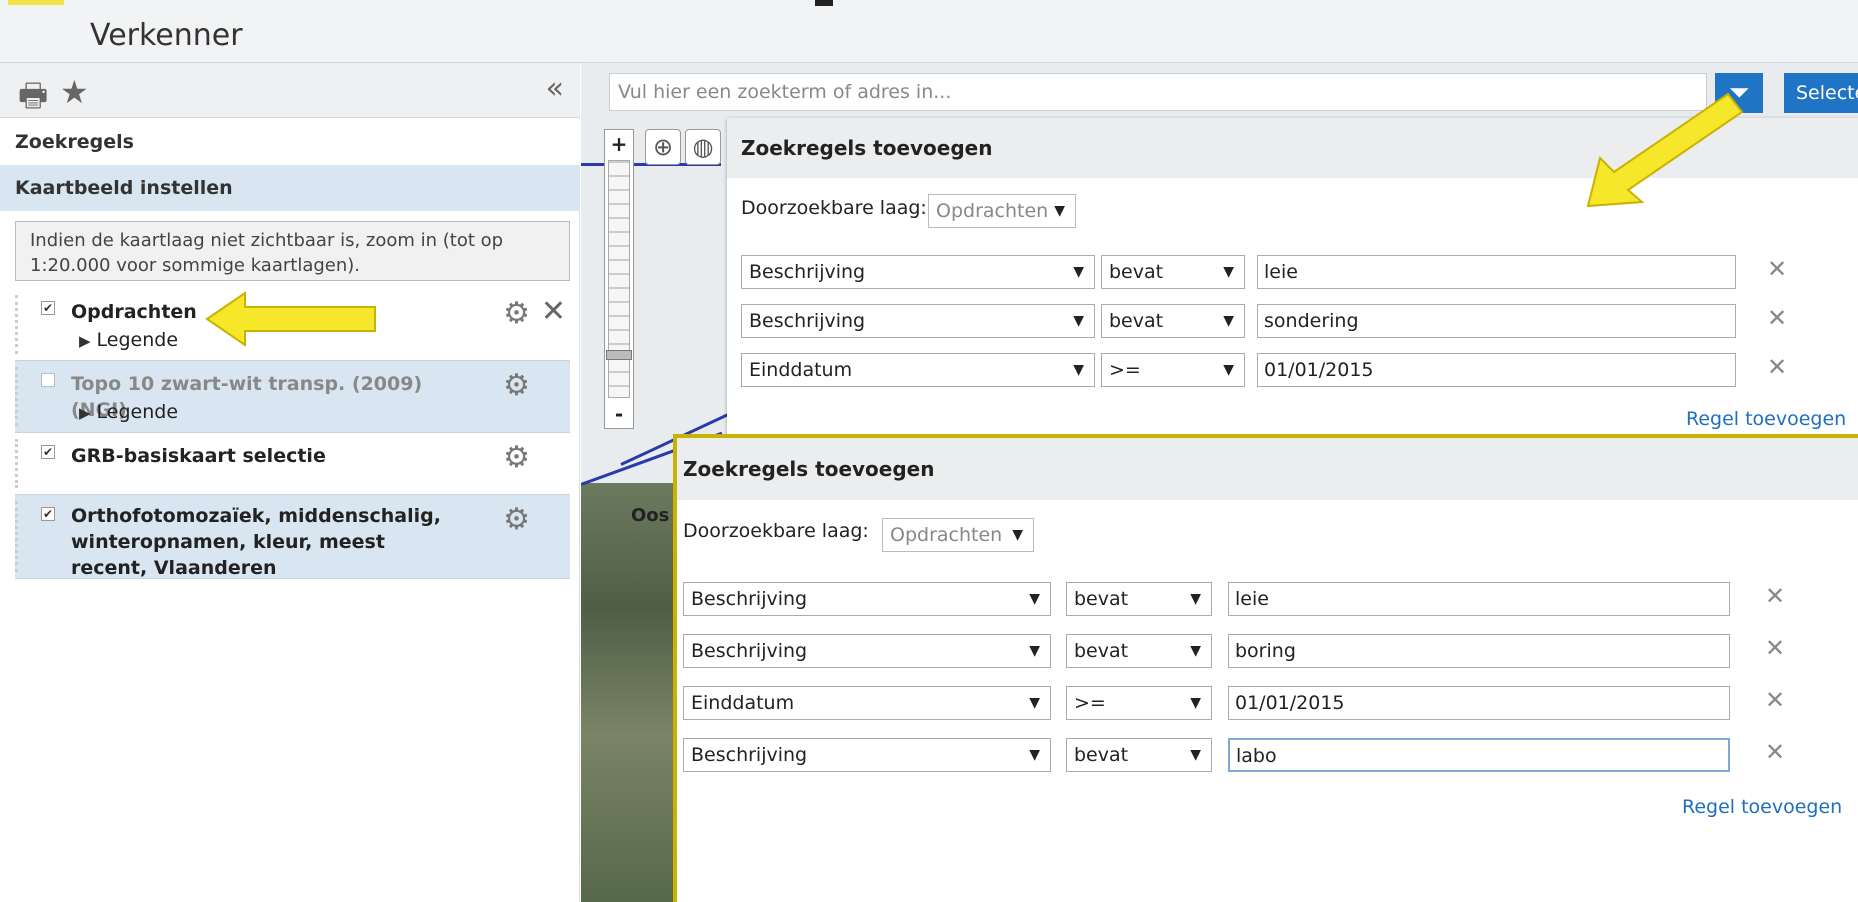  Describe the element at coordinates (663, 147) in the screenshot. I see `zoom-in-icon: ⊕` at that location.